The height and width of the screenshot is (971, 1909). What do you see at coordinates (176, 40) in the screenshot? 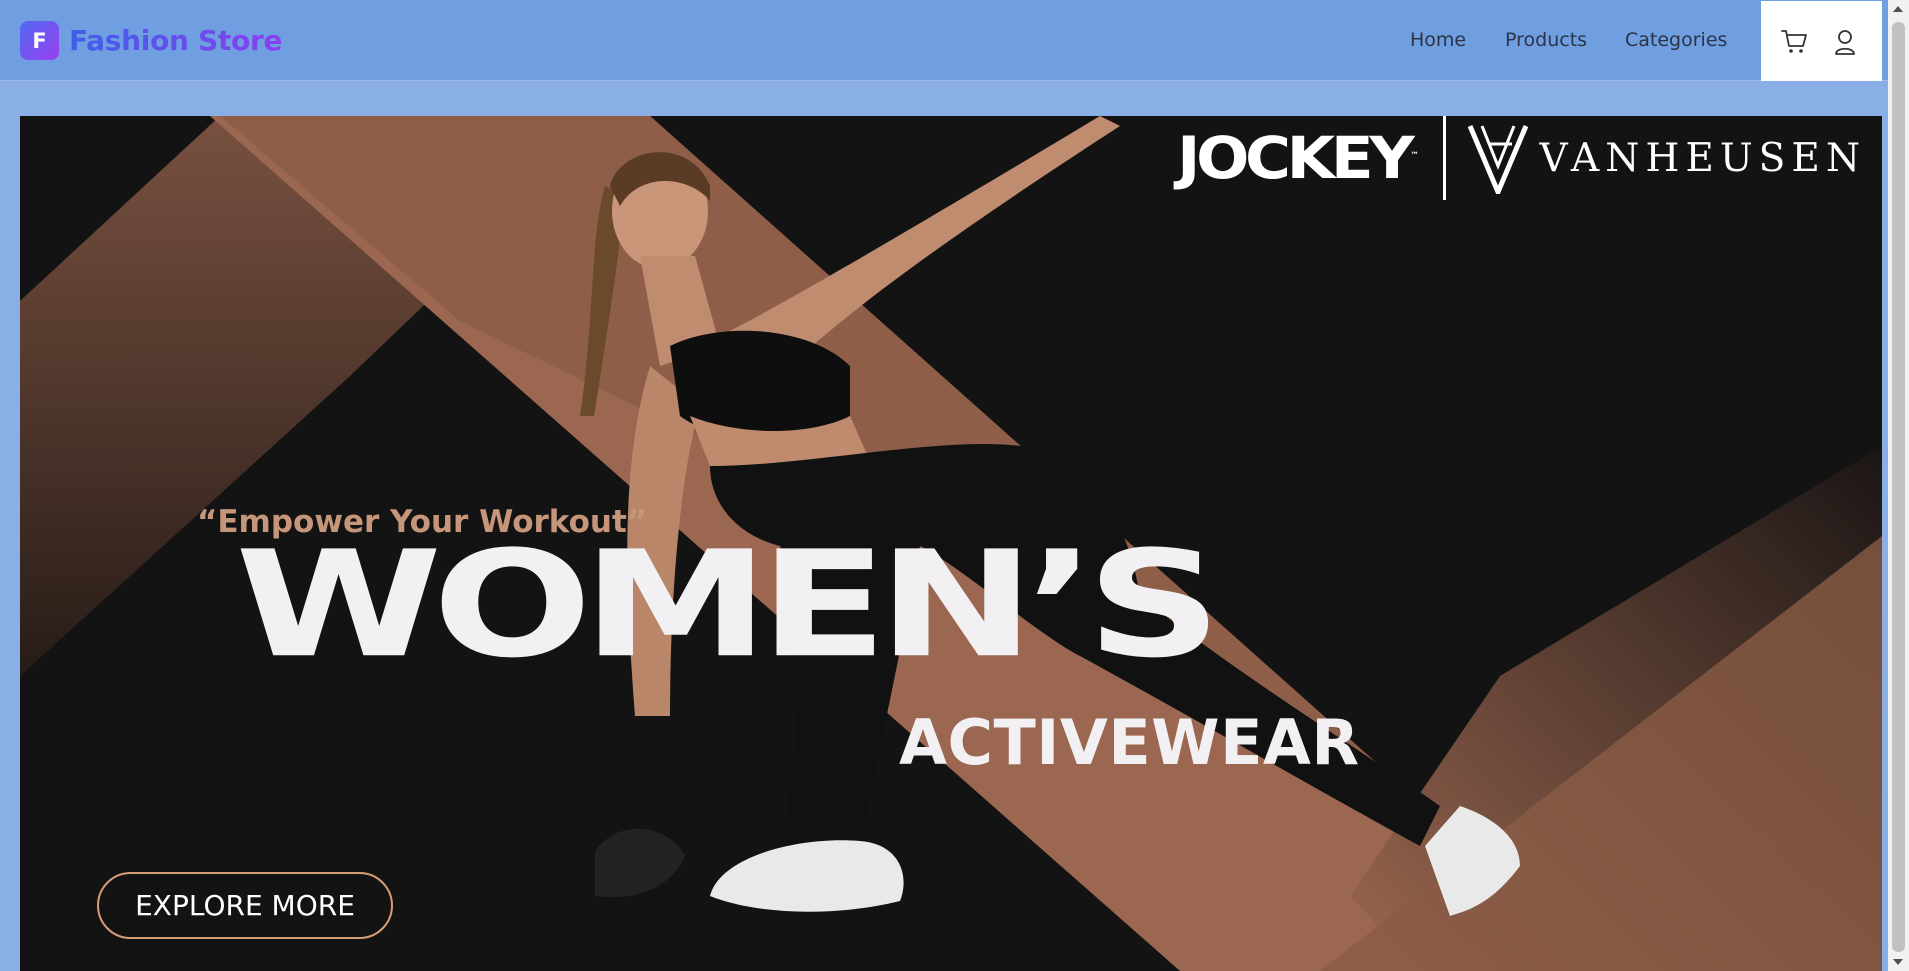
I see `logo-text: Fashion Store` at bounding box center [176, 40].